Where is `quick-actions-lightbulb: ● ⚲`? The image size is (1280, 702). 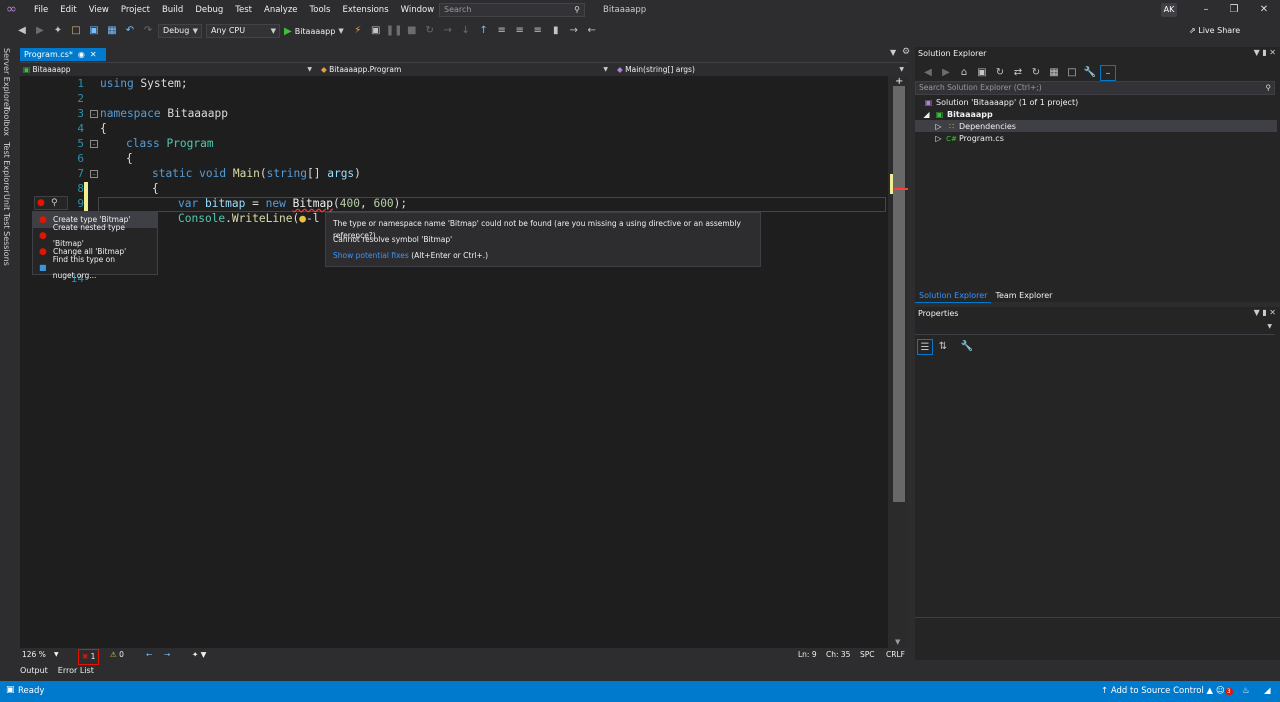 quick-actions-lightbulb: ● ⚲ is located at coordinates (51, 203).